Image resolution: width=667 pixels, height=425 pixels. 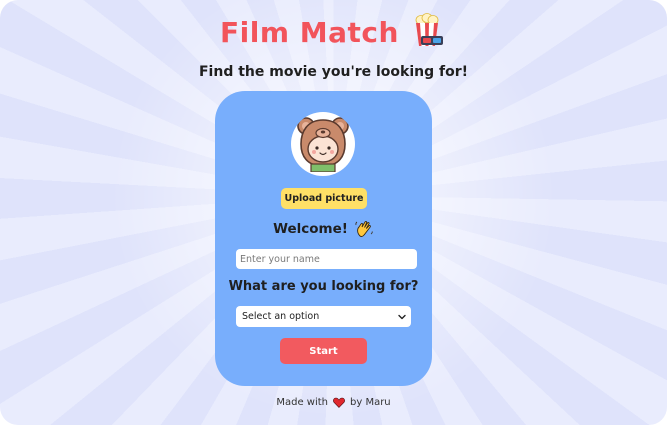 What do you see at coordinates (302, 402) in the screenshot?
I see `footer-made-with: Made with` at bounding box center [302, 402].